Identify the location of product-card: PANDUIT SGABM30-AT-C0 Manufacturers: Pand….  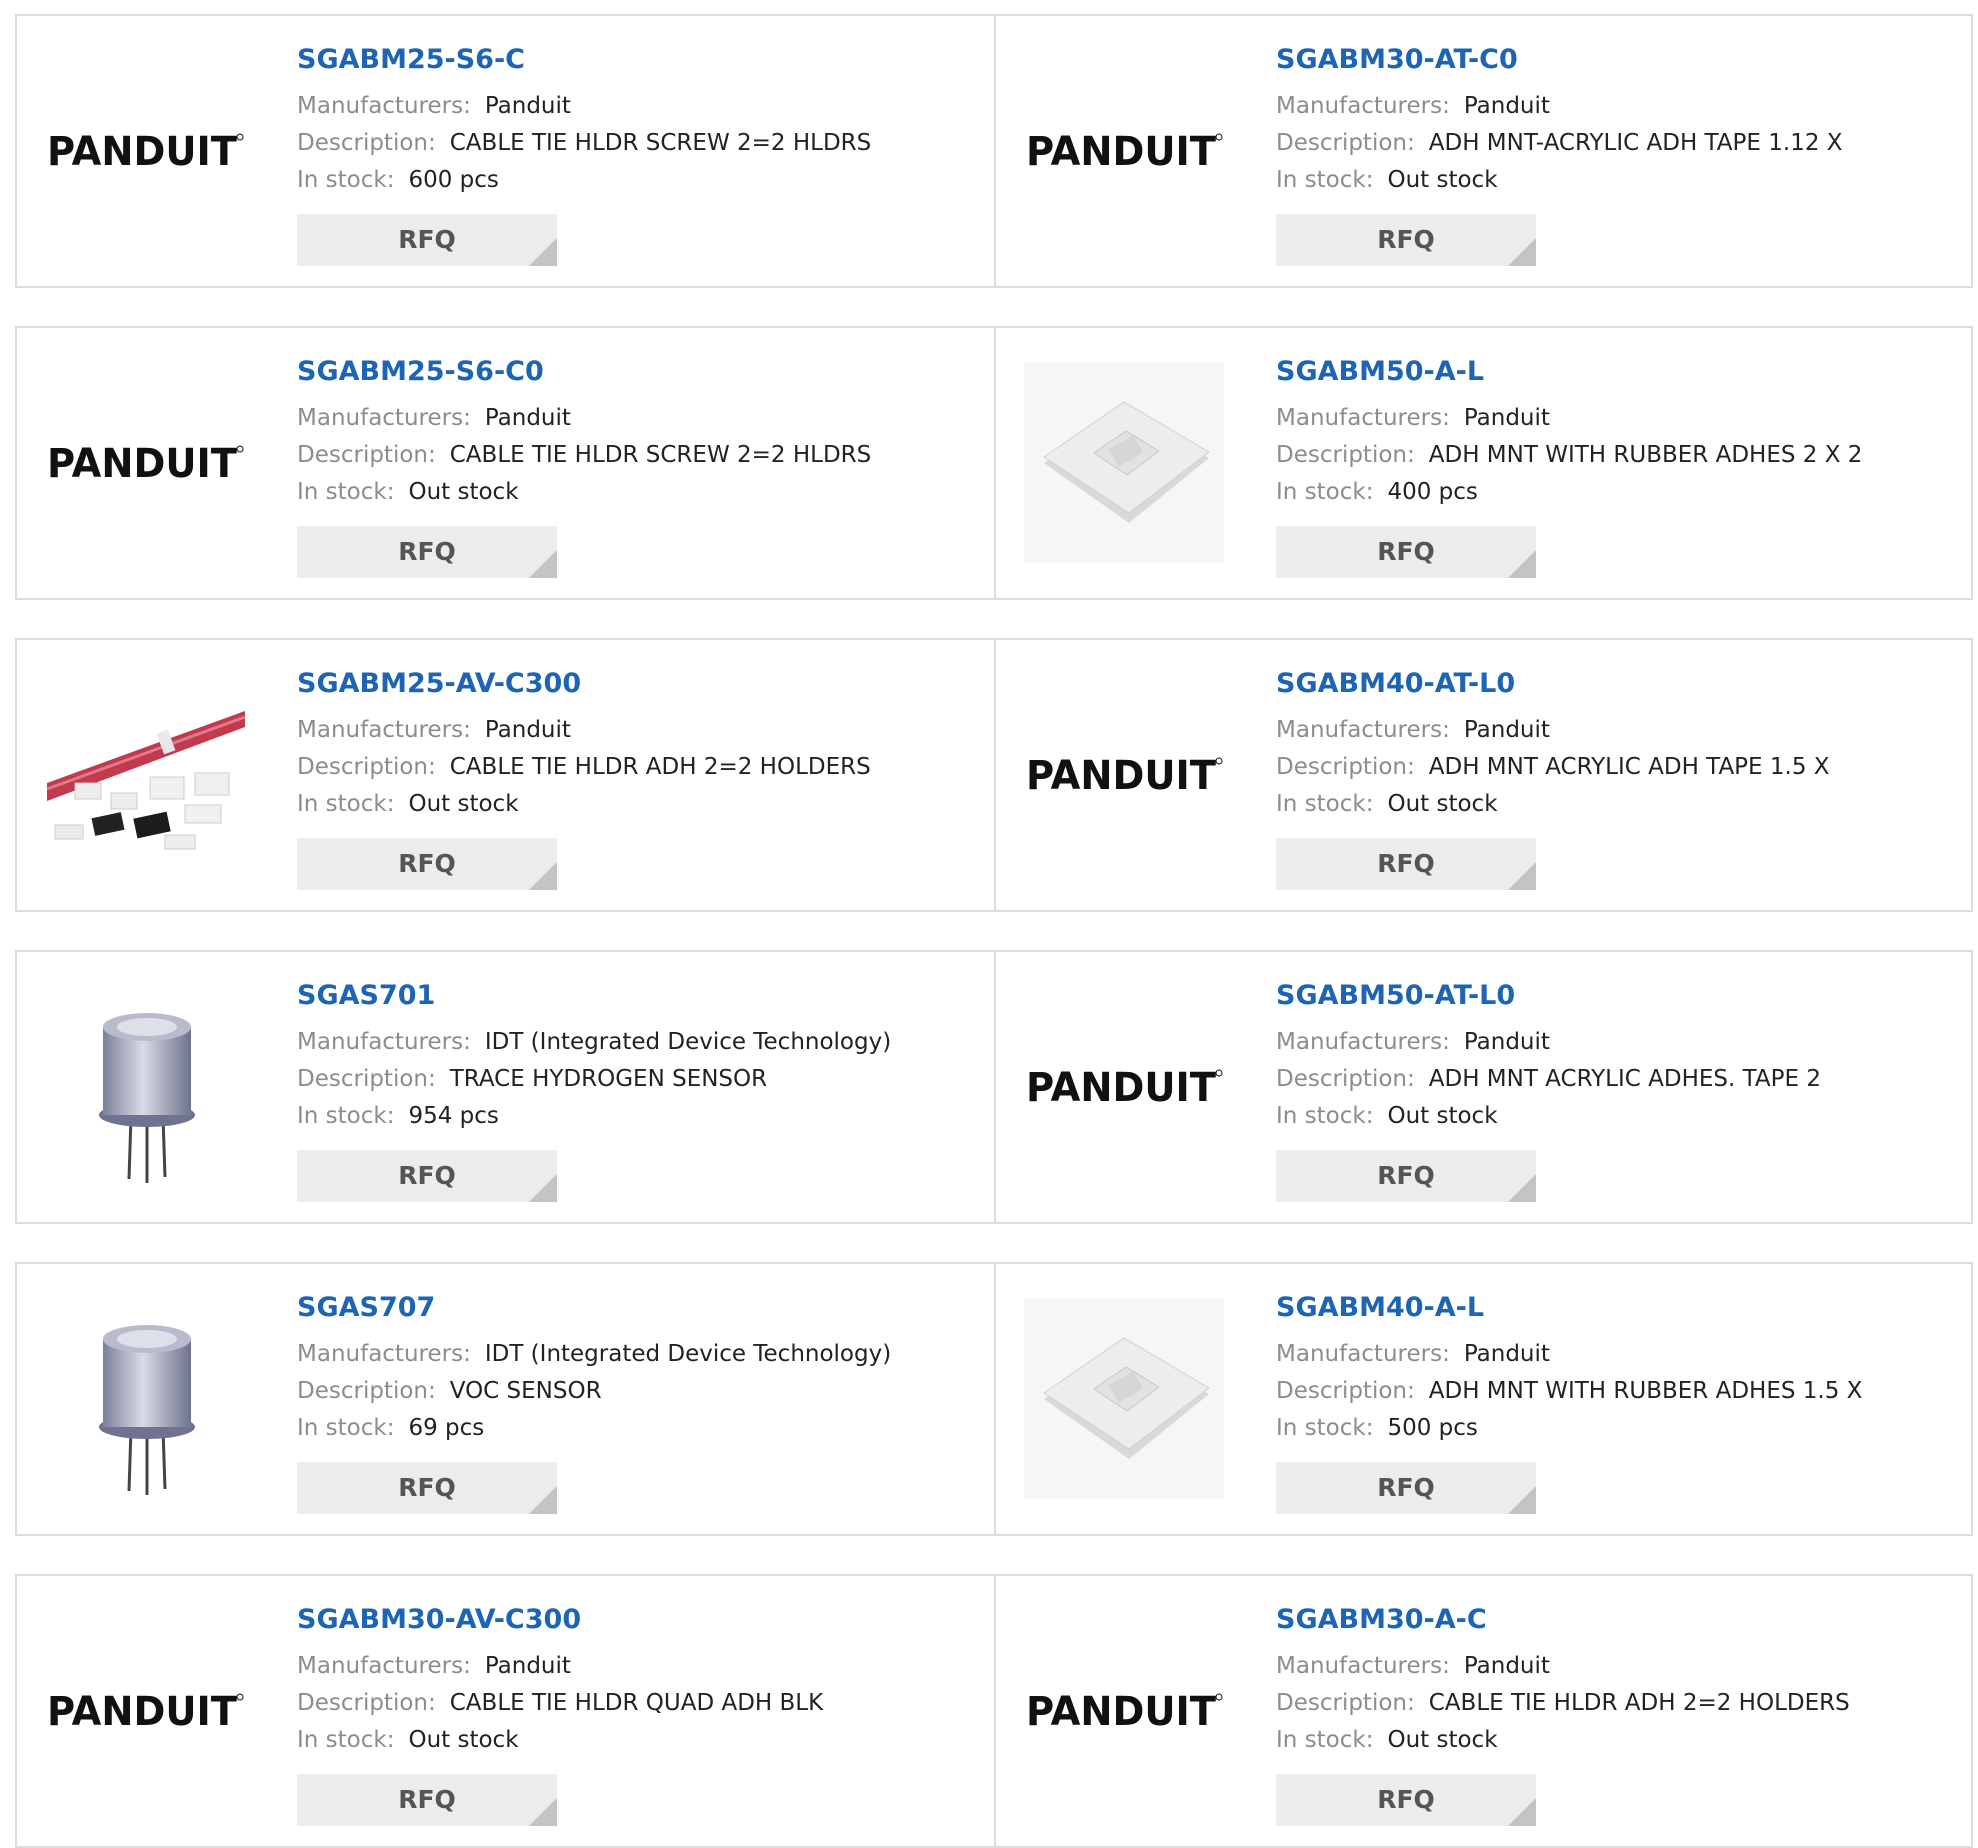
(1482, 151).